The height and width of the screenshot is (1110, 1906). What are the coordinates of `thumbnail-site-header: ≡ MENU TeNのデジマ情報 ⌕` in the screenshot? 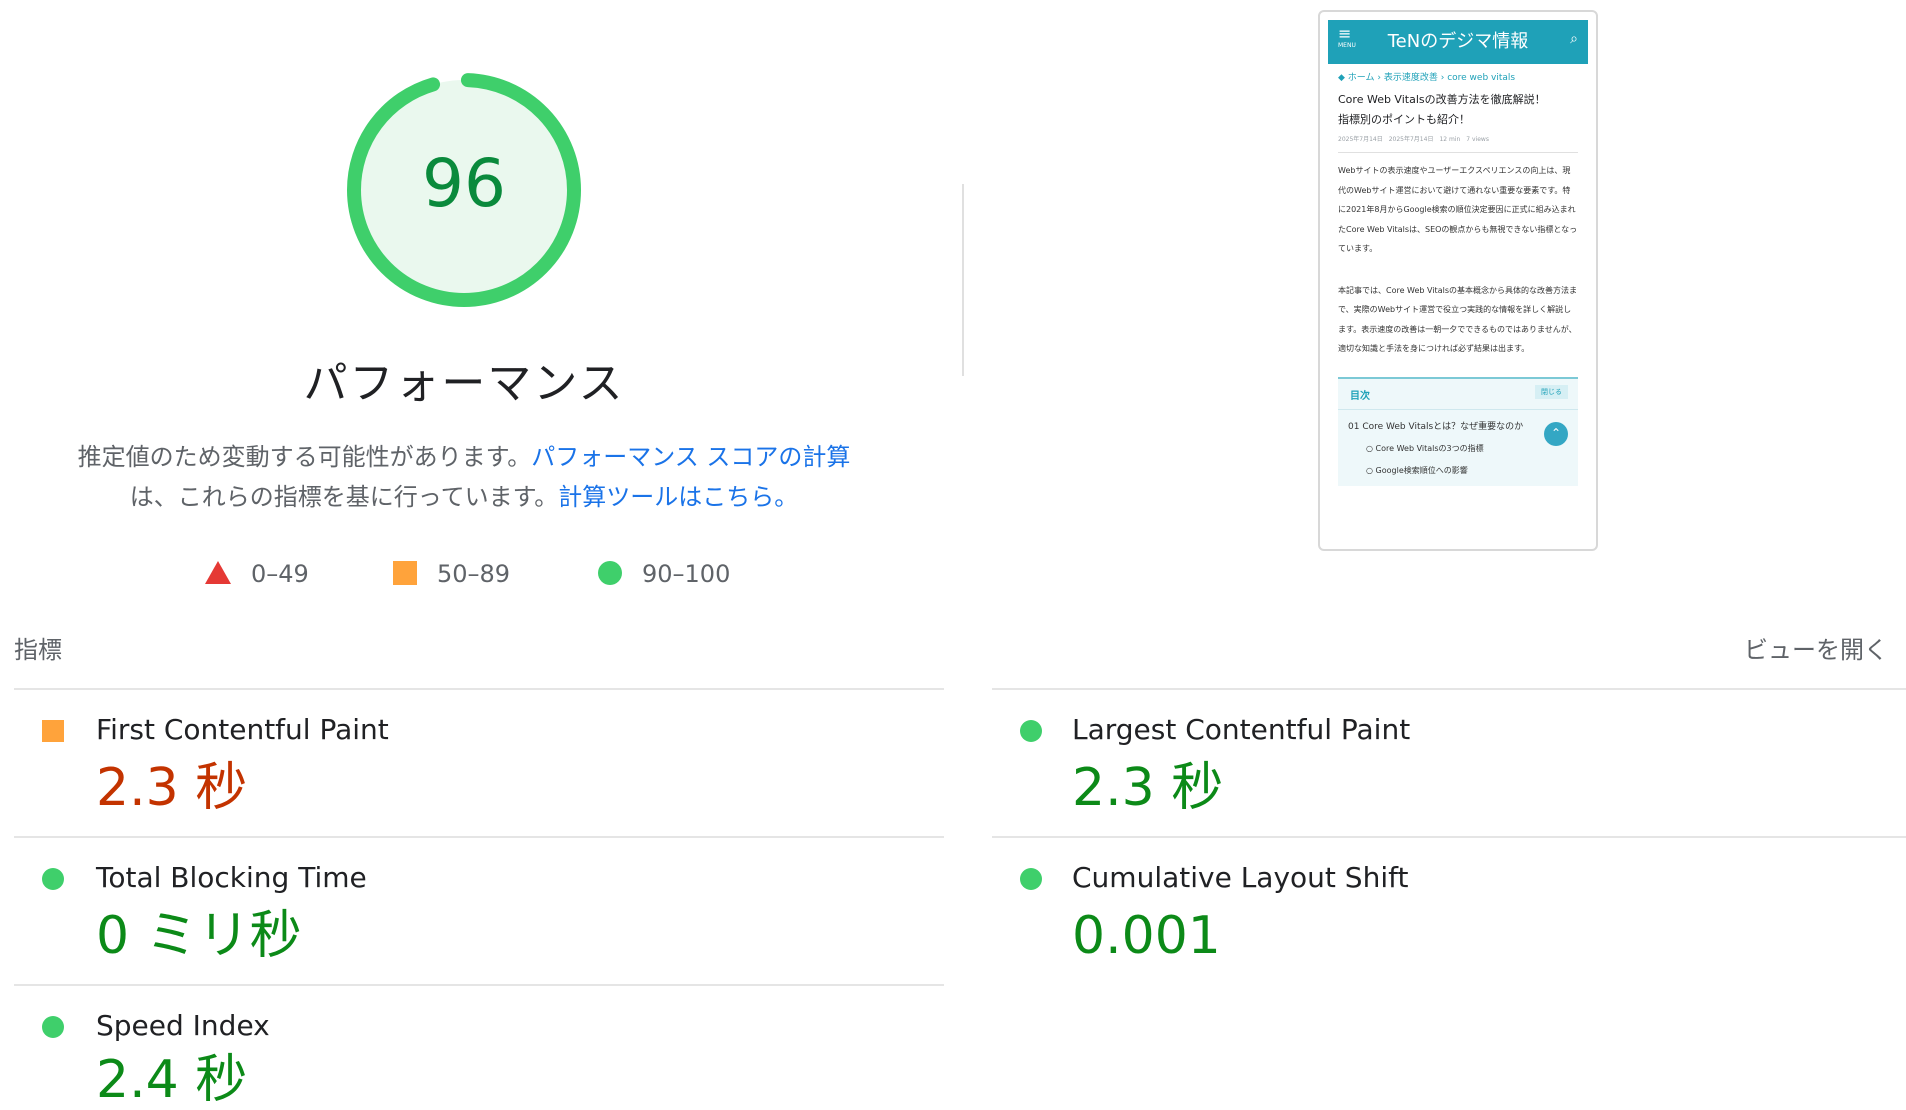 It's located at (1458, 42).